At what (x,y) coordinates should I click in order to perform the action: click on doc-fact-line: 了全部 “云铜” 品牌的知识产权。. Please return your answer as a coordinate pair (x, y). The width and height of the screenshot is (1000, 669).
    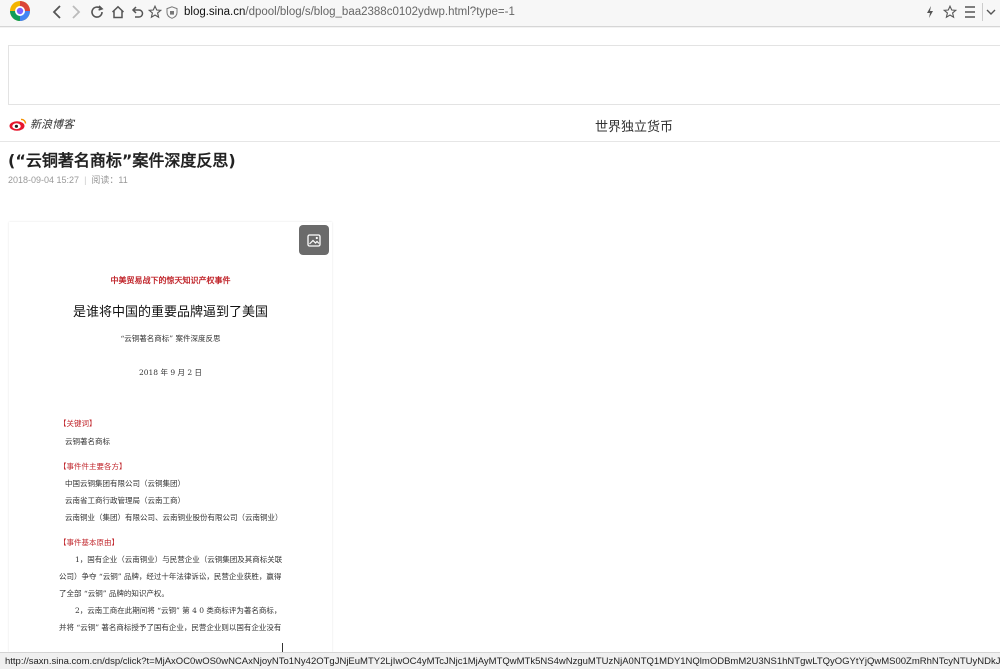
    Looking at the image, I should click on (114, 593).